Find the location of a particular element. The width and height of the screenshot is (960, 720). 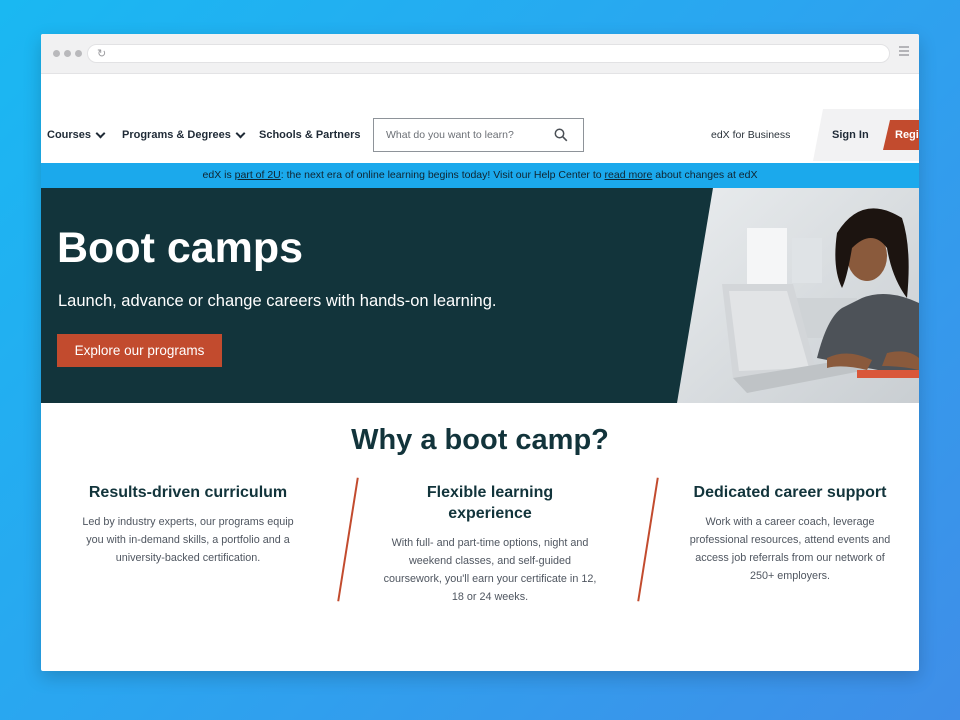

window-controls is located at coordinates (67, 53).